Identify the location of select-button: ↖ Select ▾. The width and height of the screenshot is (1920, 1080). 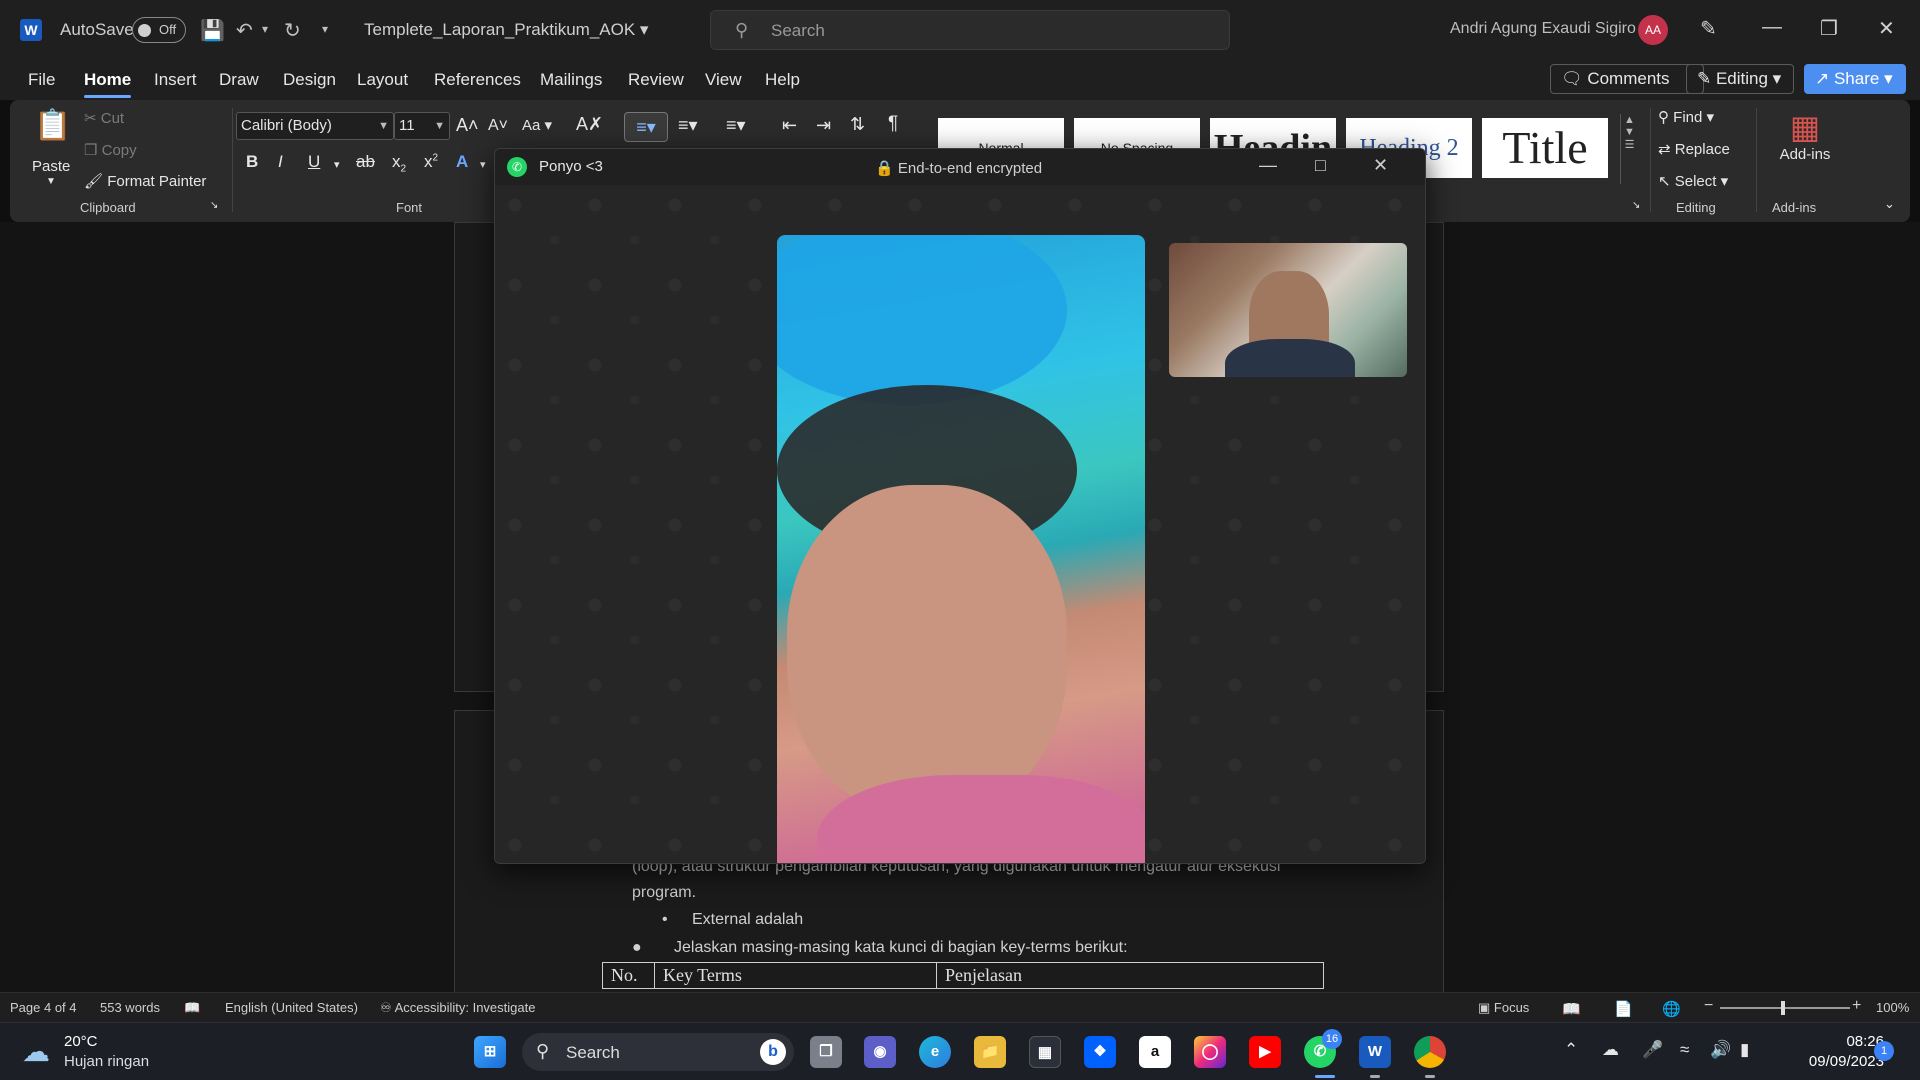
(1693, 181).